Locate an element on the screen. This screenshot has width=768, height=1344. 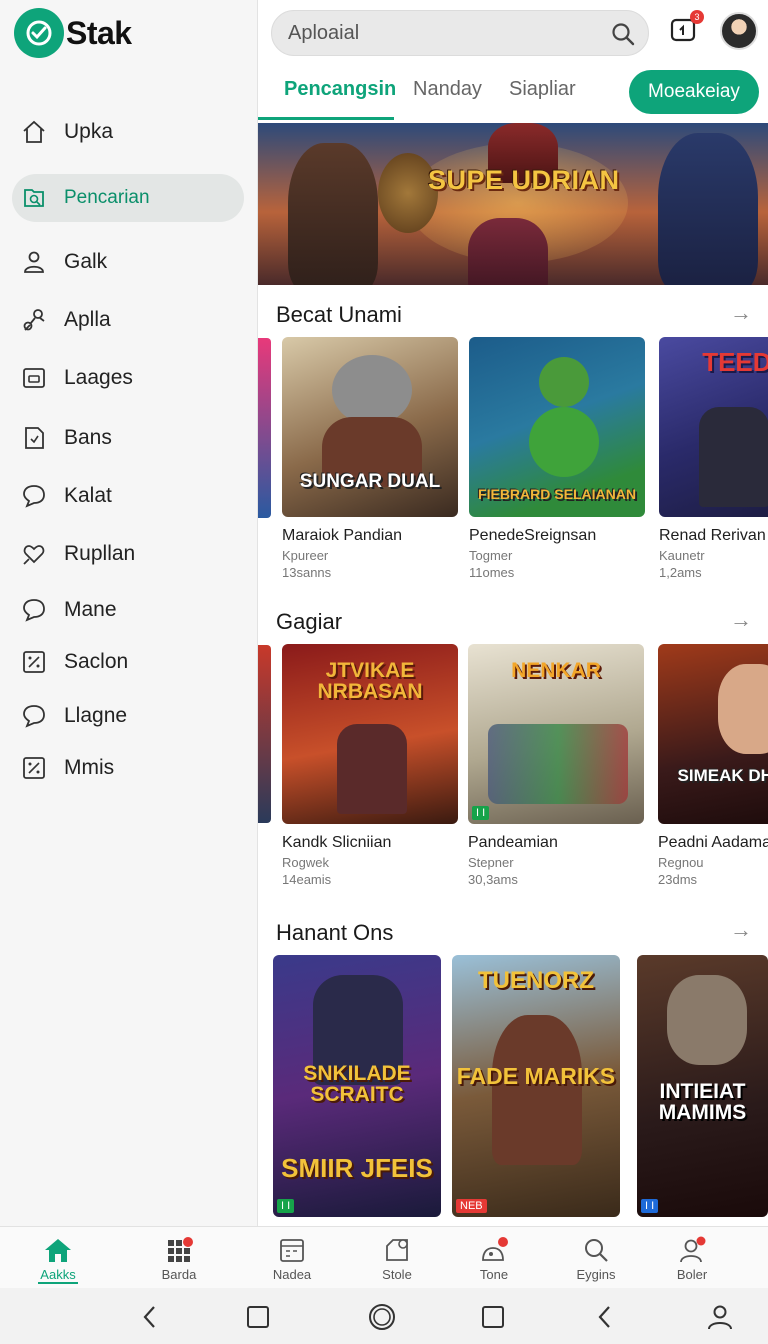
game-art-title: TUENORZ is located at coordinates (536, 980).